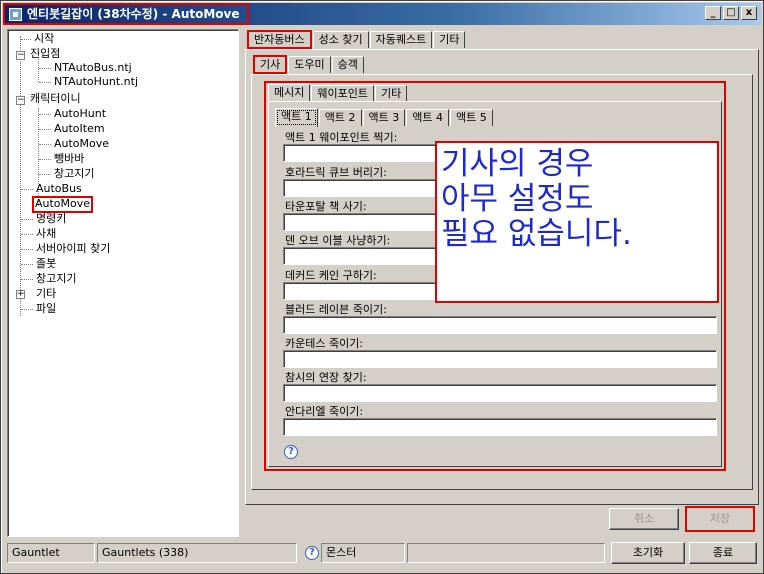 This screenshot has width=764, height=574. What do you see at coordinates (449, 39) in the screenshot?
I see `tab-etc: 기타` at bounding box center [449, 39].